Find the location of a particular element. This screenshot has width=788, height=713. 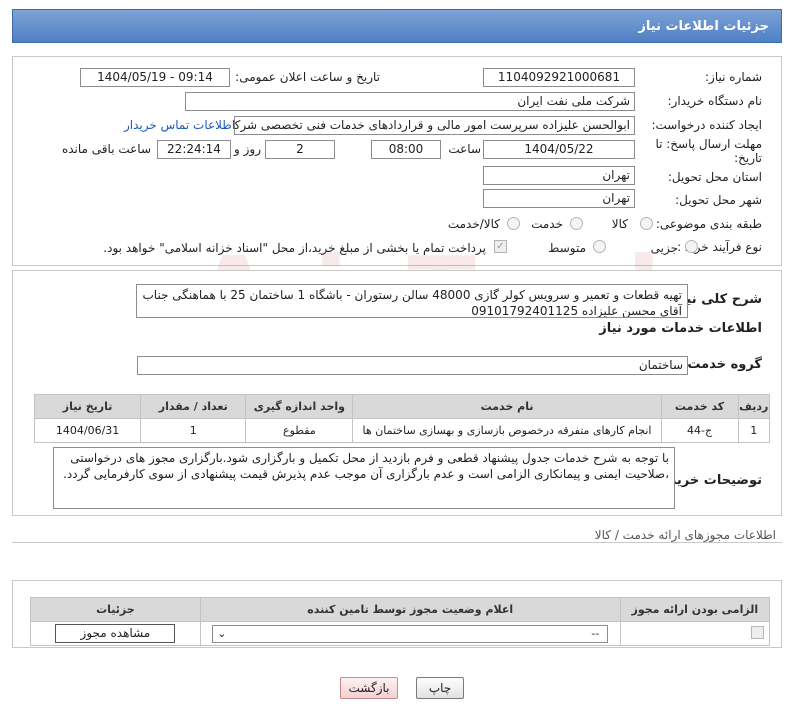

buyer-contact-link: اطلاعات تماس خریدار is located at coordinates (179, 125).